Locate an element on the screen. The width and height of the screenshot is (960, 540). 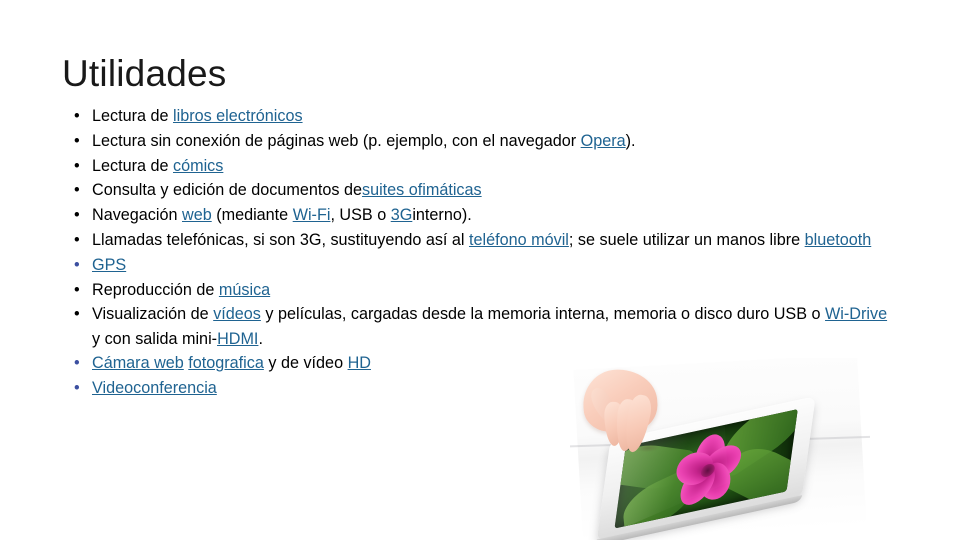
list-item: • GPS is located at coordinates (476, 265).